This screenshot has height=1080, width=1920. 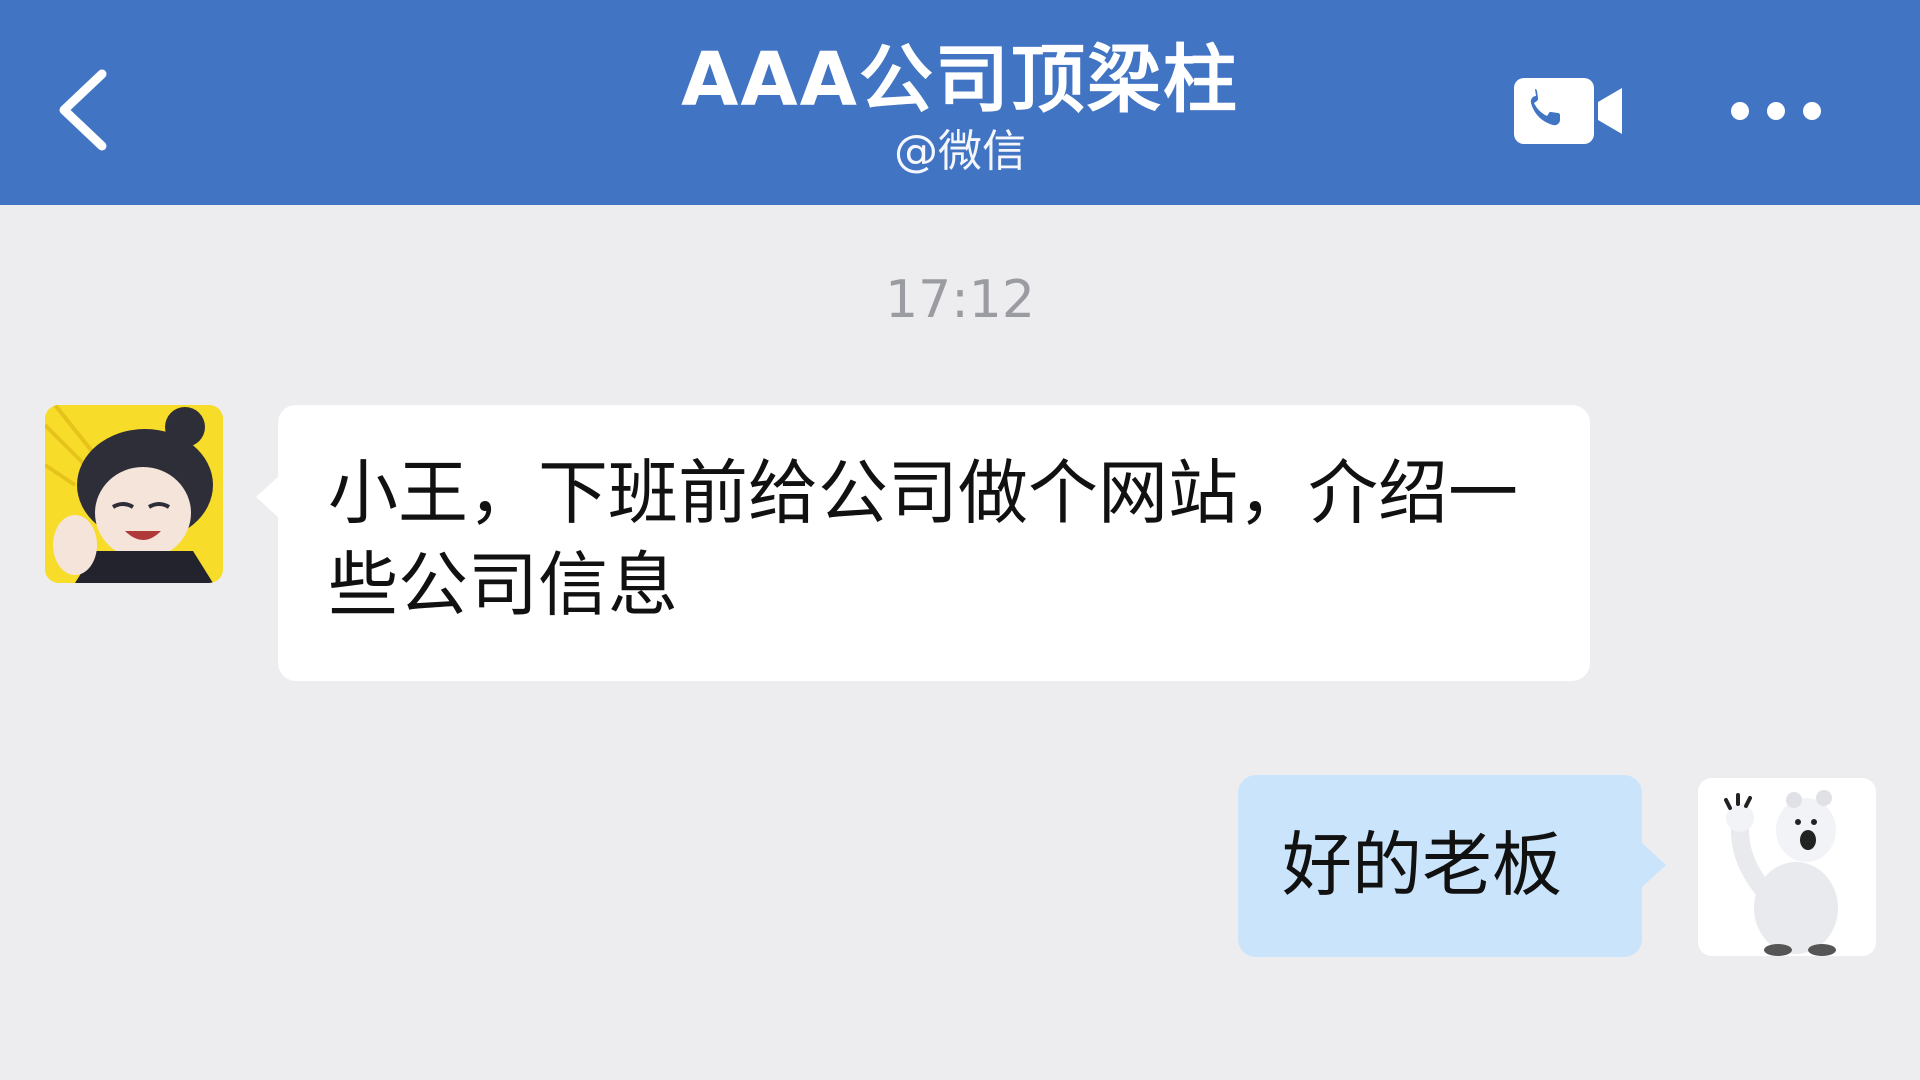 What do you see at coordinates (923, 539) in the screenshot?
I see `incoming-message-text: 小王，下班前给公司做个网站，介绍一些公司信息` at bounding box center [923, 539].